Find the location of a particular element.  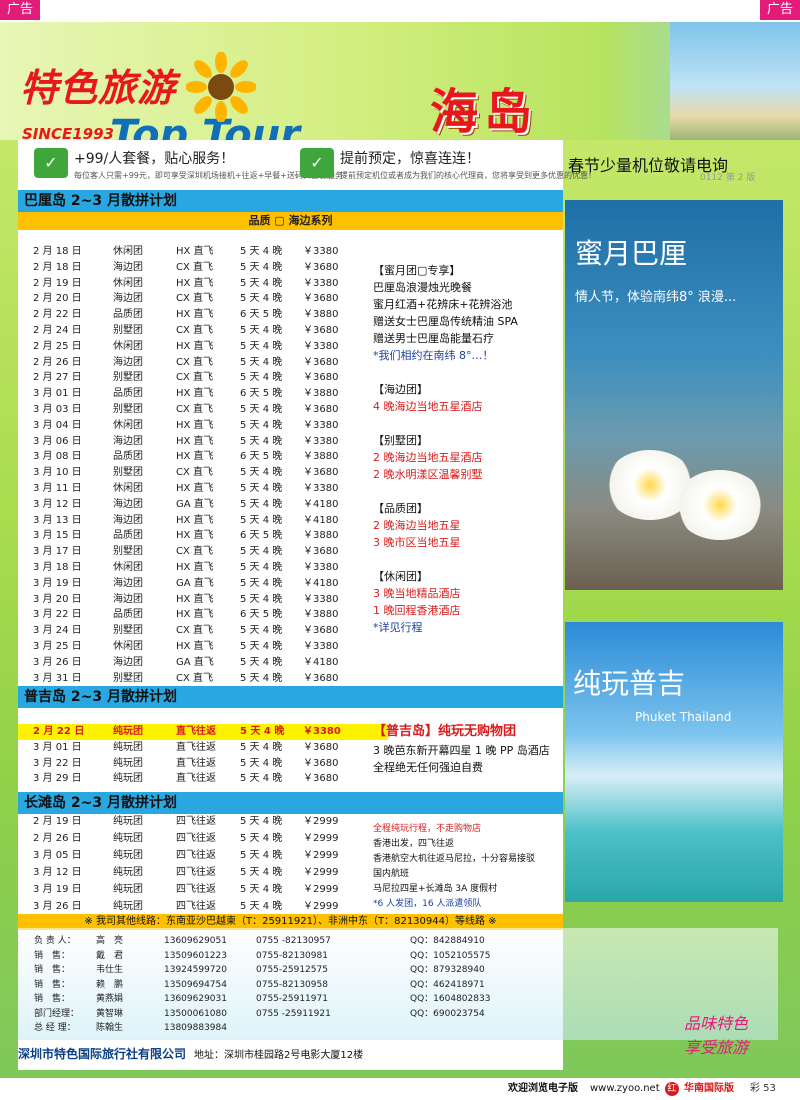

table-row: 2 月 20 日 海边团 CX 直飞 5 天 4 晚 ￥3680 is located at coordinates (203, 299).